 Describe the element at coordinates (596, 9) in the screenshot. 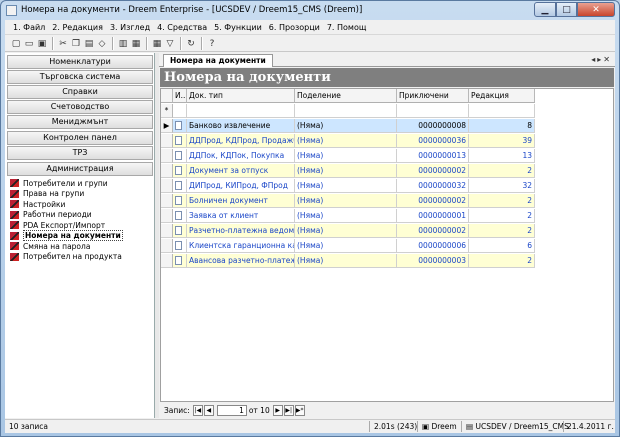

I see `close-button: ✕` at that location.